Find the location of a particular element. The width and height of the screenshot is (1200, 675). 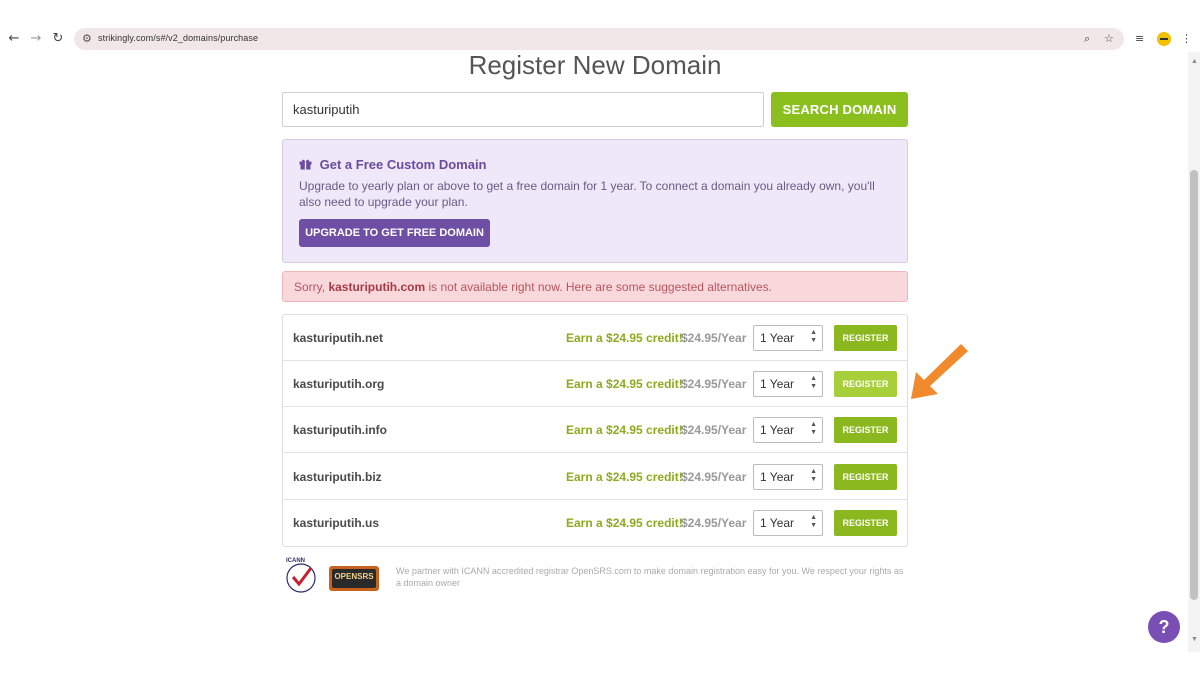

domain-name: kasturiputih.biz is located at coordinates (337, 477).